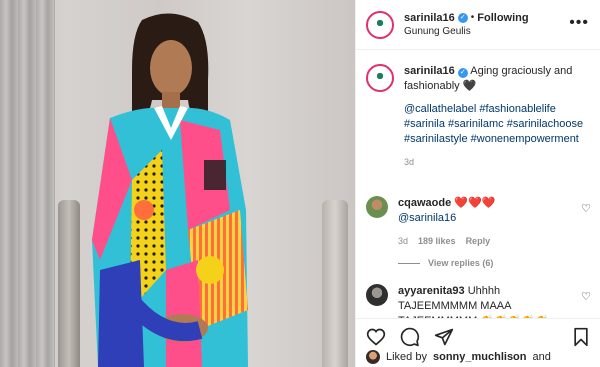 The image size is (600, 367). I want to click on author-username: sarinila16, so click(429, 18).